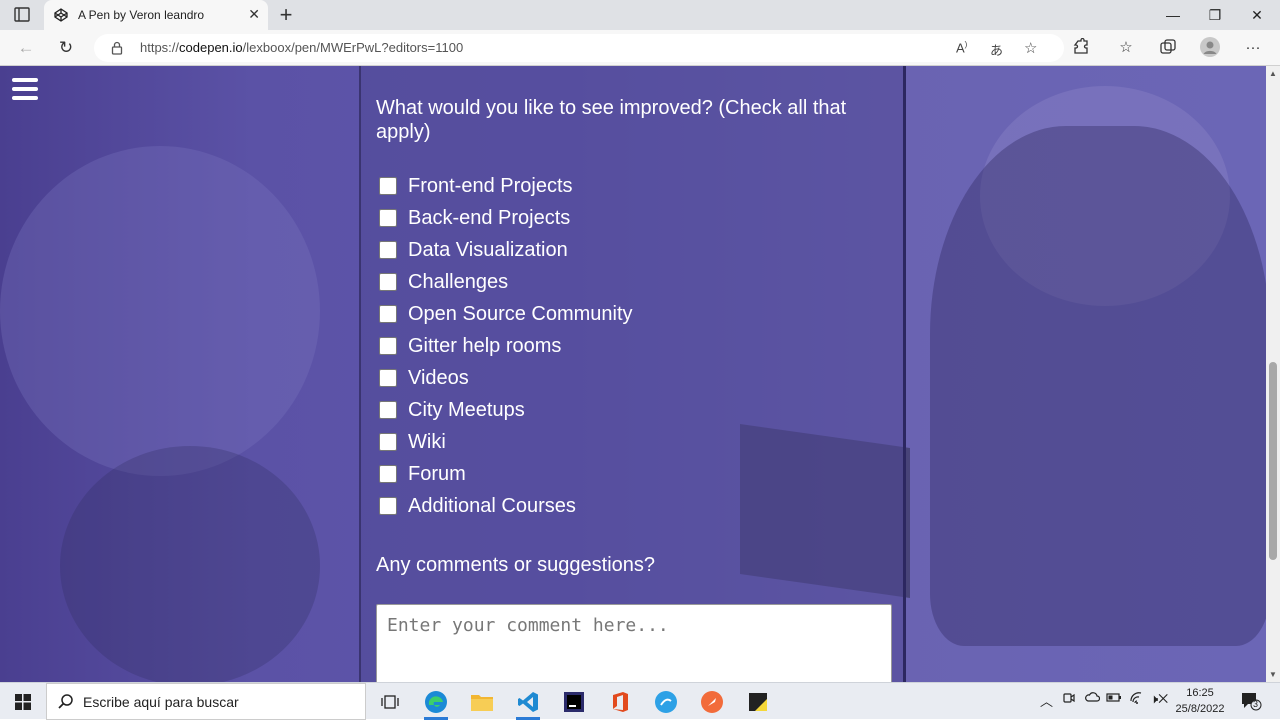 This screenshot has width=1280, height=720. I want to click on codepen-icon, so click(61, 15).